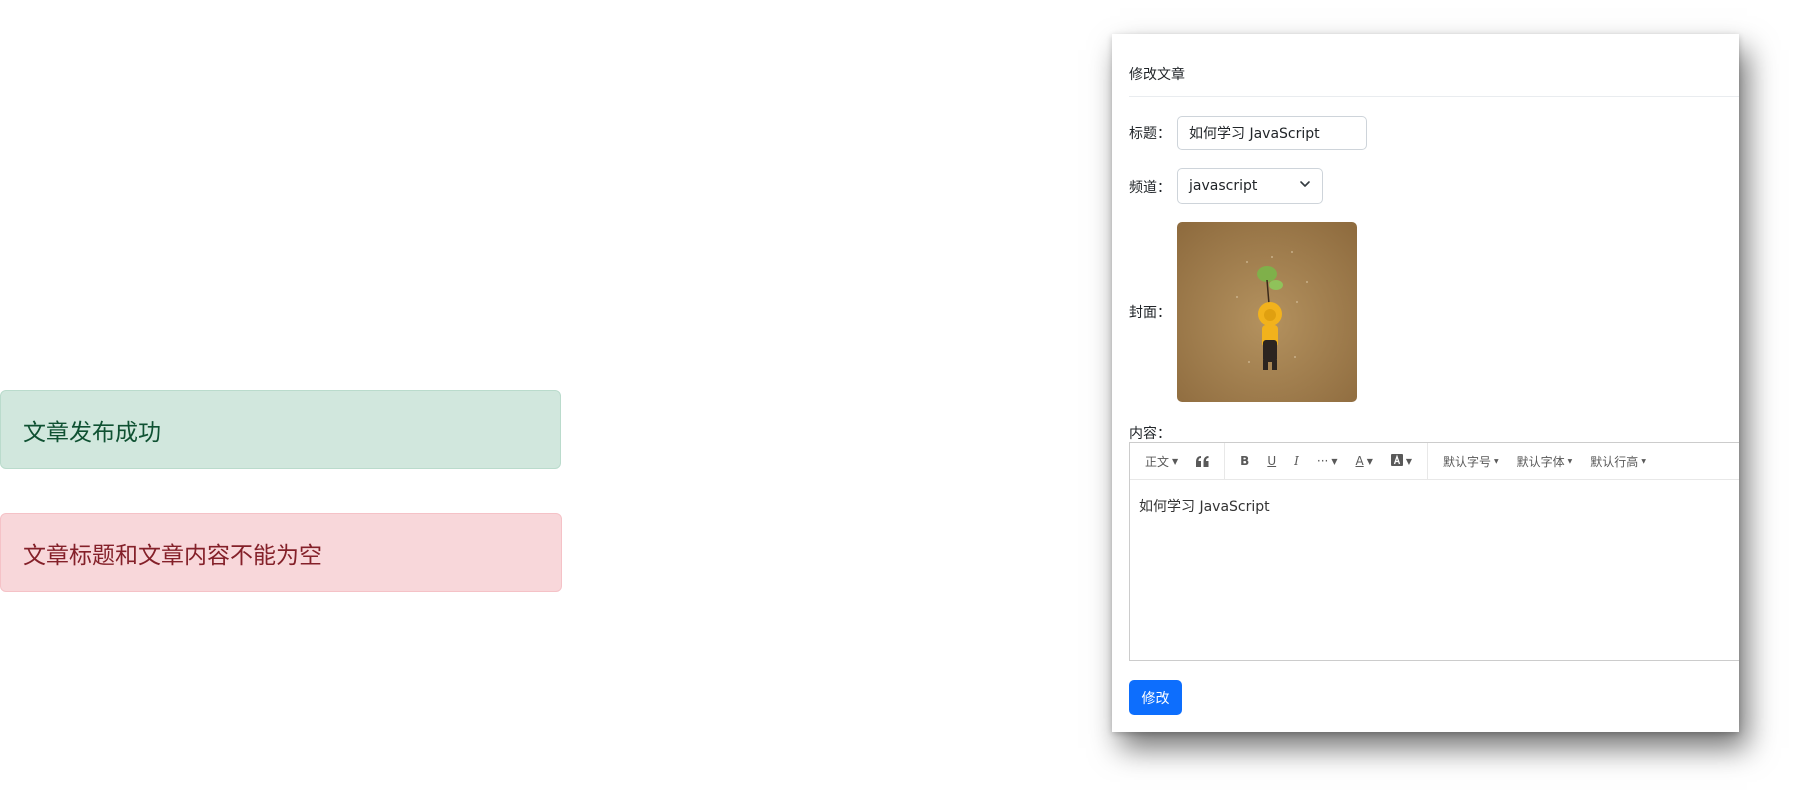  Describe the element at coordinates (1202, 461) in the screenshot. I see `quote-icon` at that location.